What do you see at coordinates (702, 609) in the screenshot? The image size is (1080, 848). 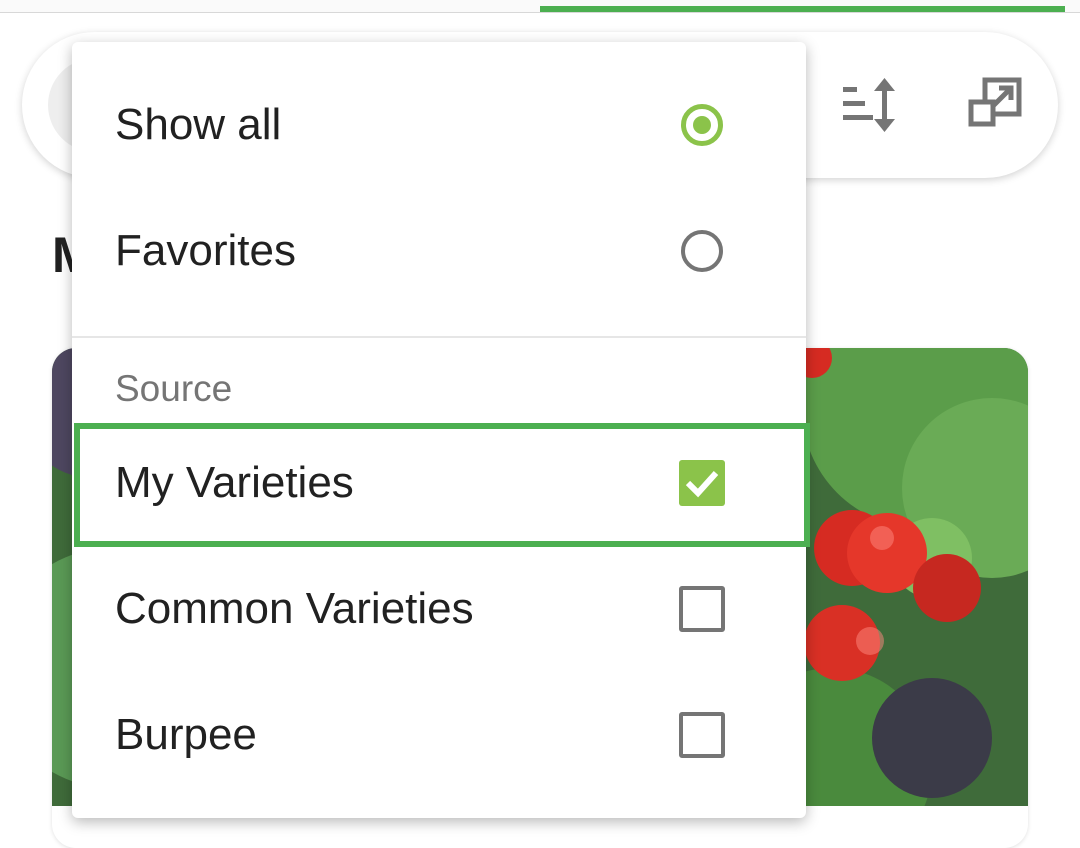 I see `checkbox-common-varieties` at bounding box center [702, 609].